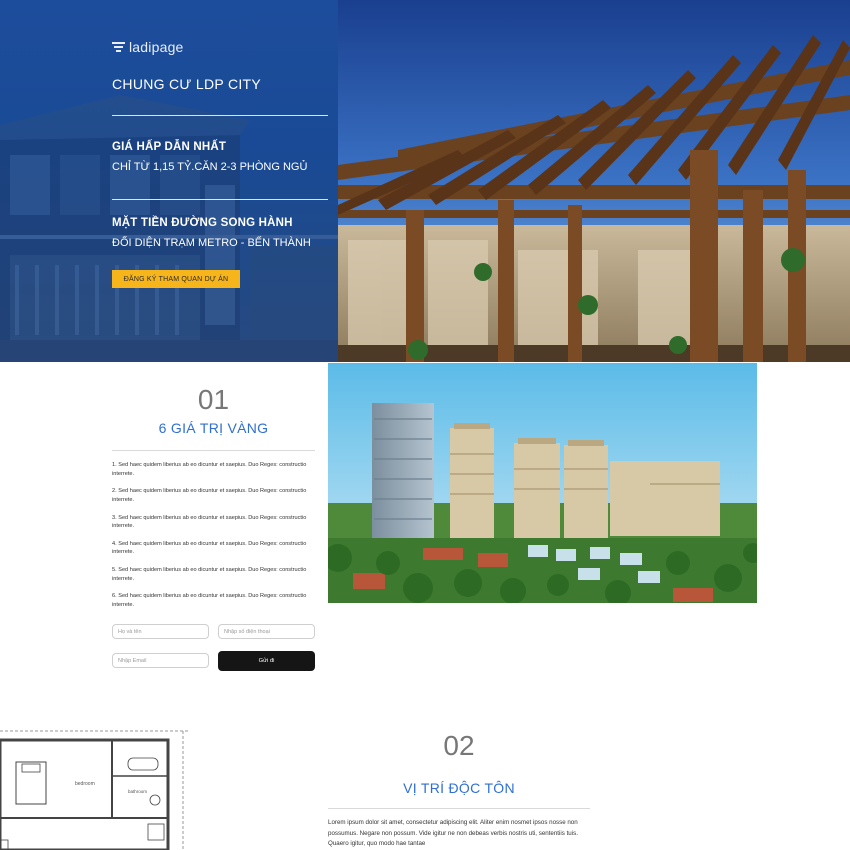 The width and height of the screenshot is (850, 850). Describe the element at coordinates (220, 47) in the screenshot. I see `brand-logo: ladipage` at that location.